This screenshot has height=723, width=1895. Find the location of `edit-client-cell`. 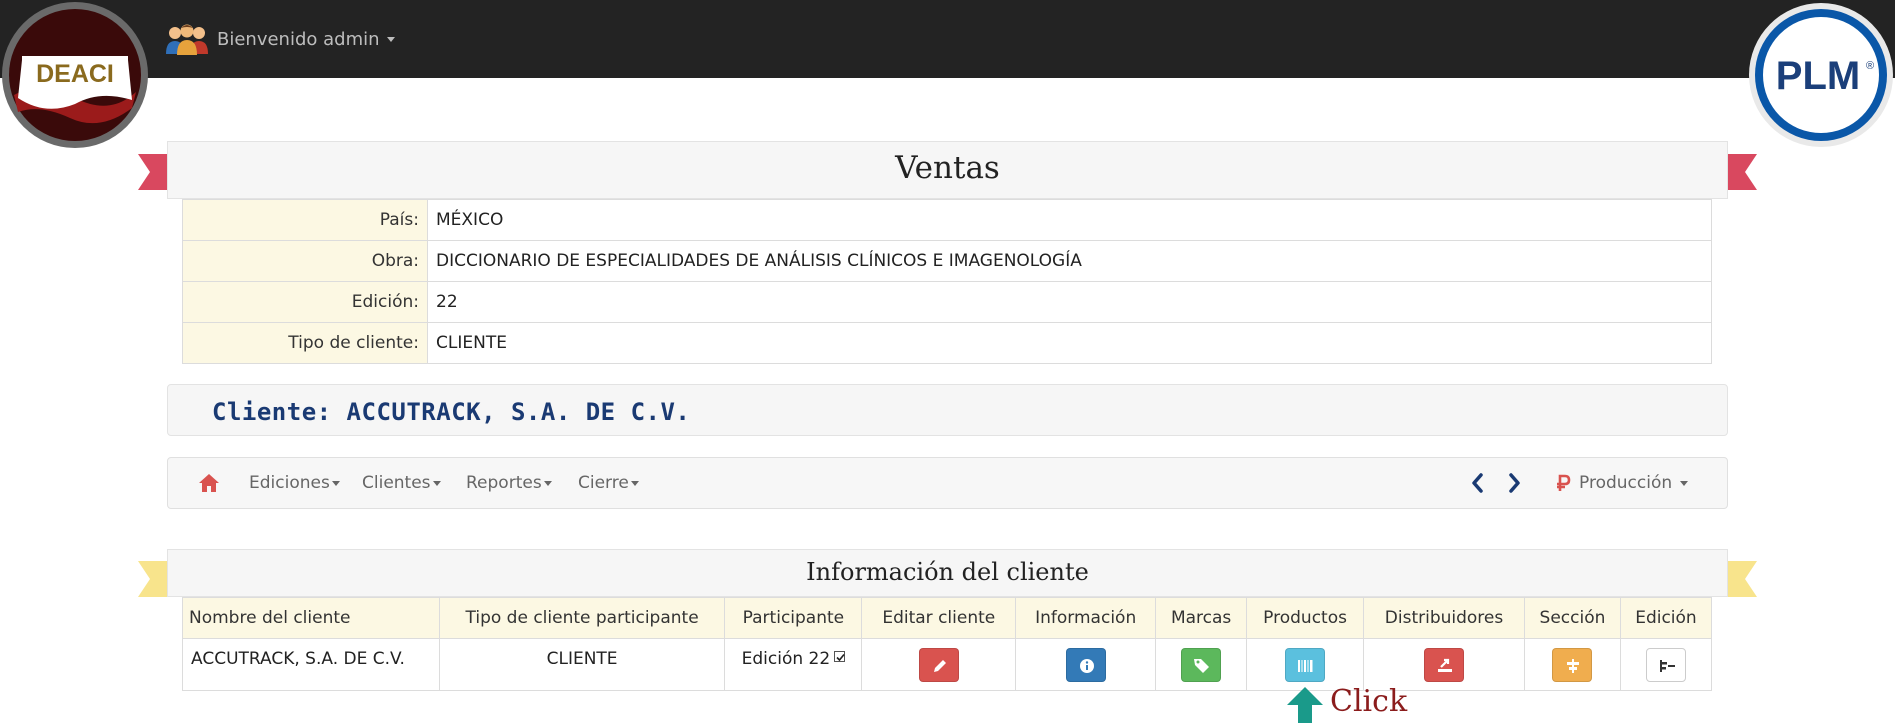

edit-client-cell is located at coordinates (939, 664).